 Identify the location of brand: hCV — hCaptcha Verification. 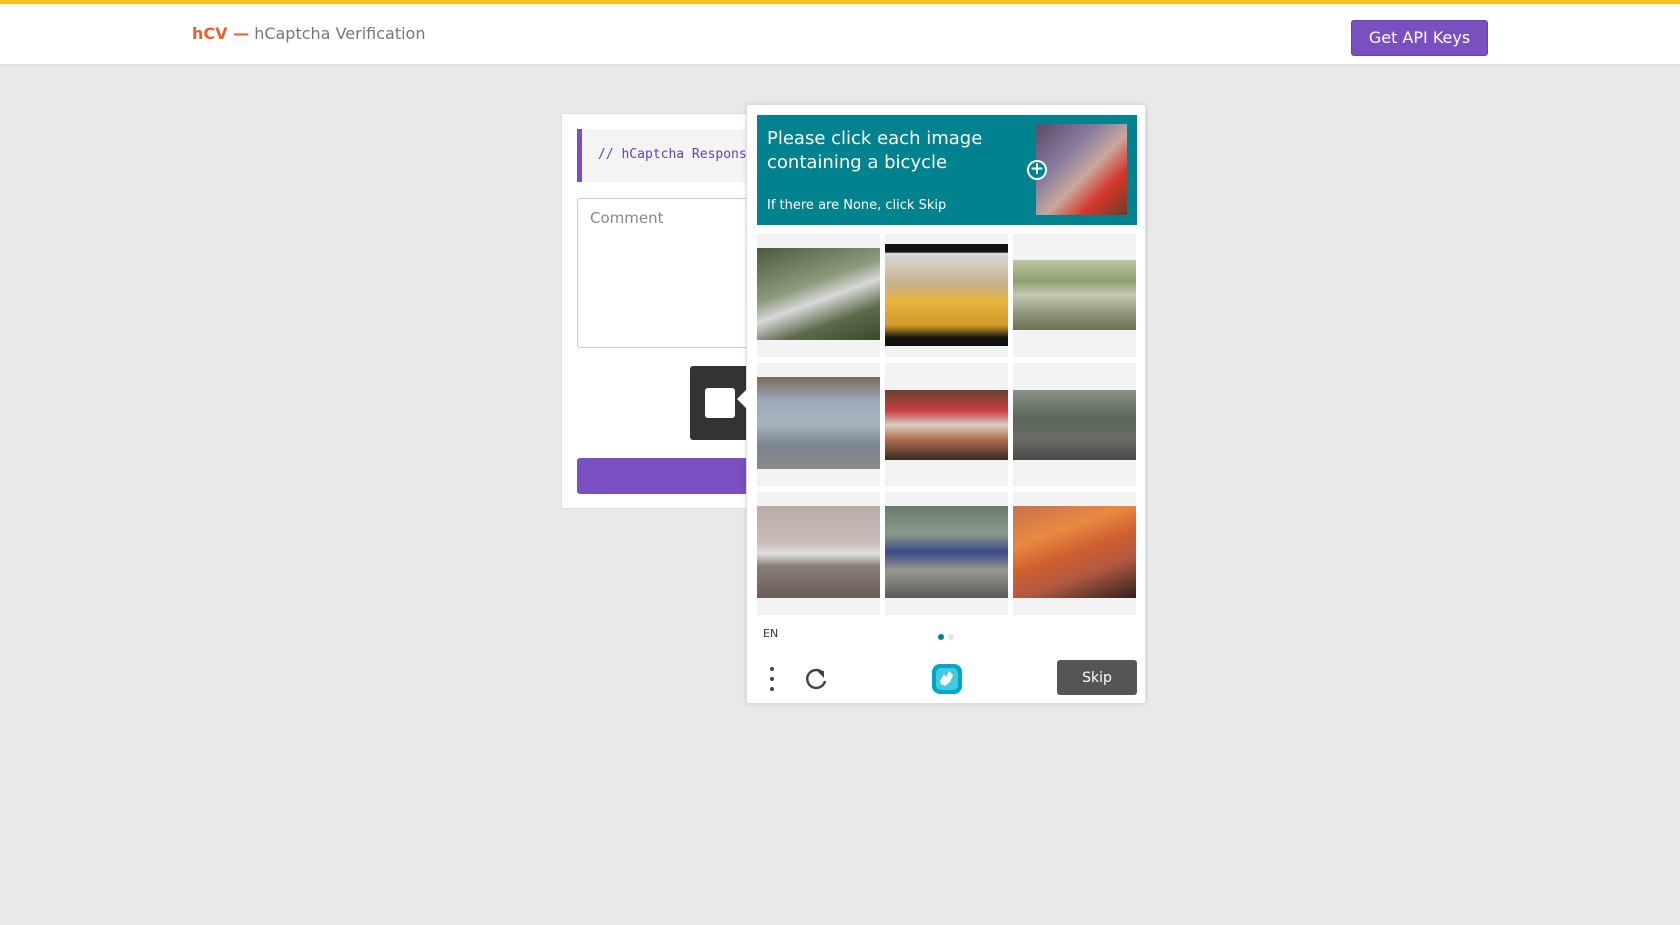
(308, 33).